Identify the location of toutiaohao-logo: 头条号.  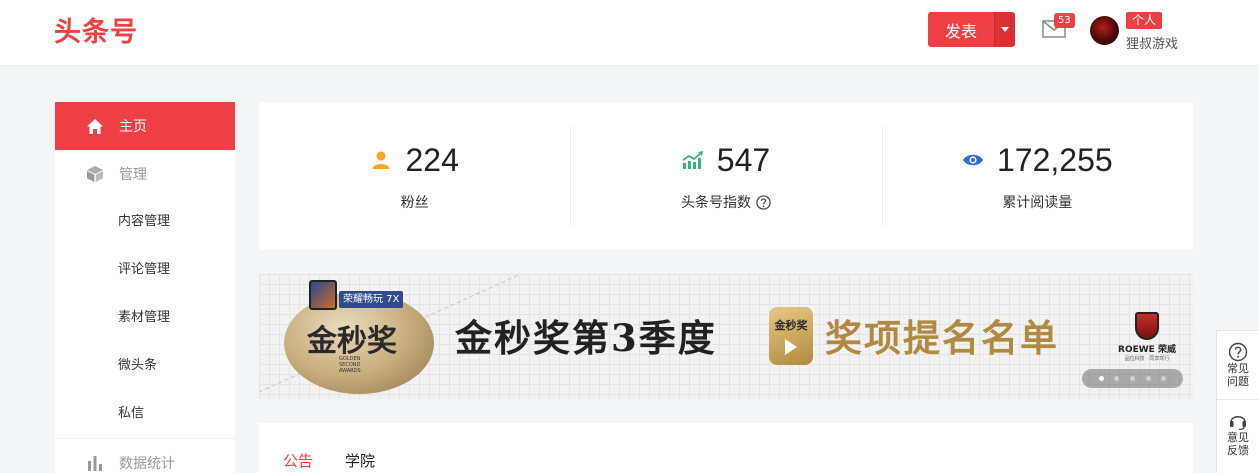
(96, 33).